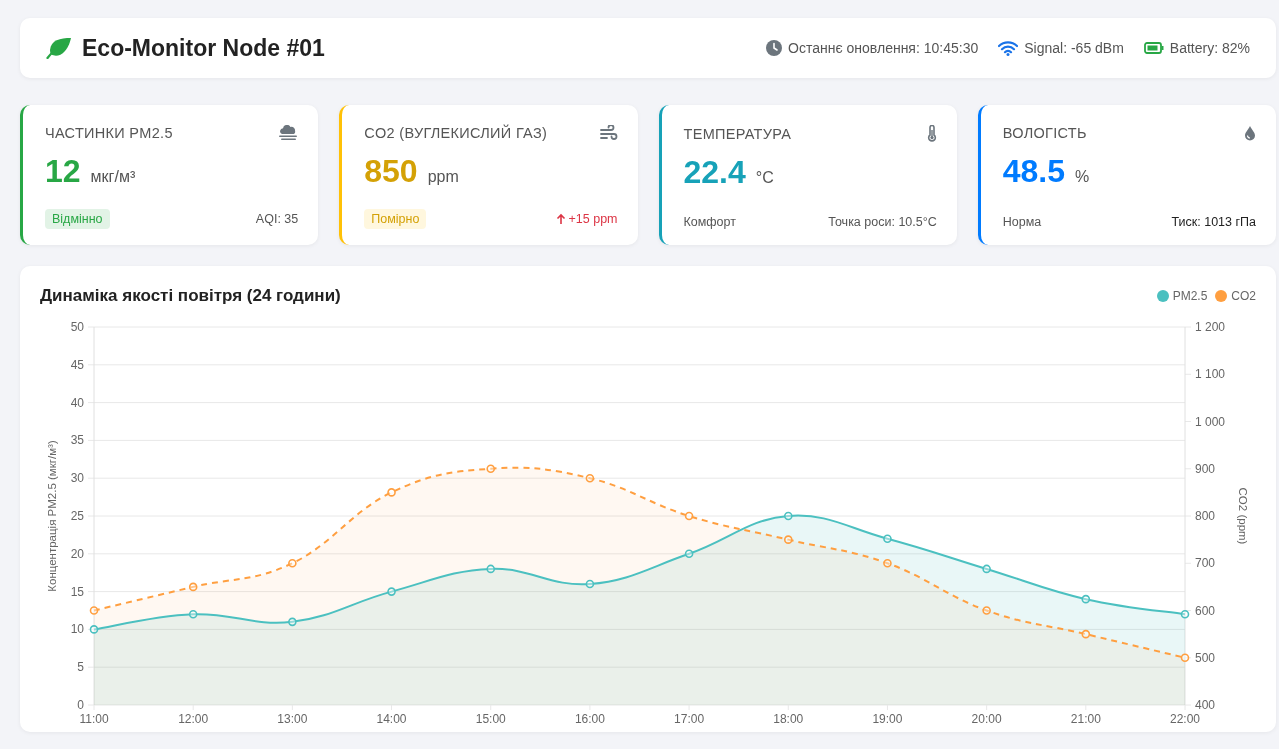 This screenshot has width=1279, height=749. I want to click on axis-label: 1 000, so click(1210, 421).